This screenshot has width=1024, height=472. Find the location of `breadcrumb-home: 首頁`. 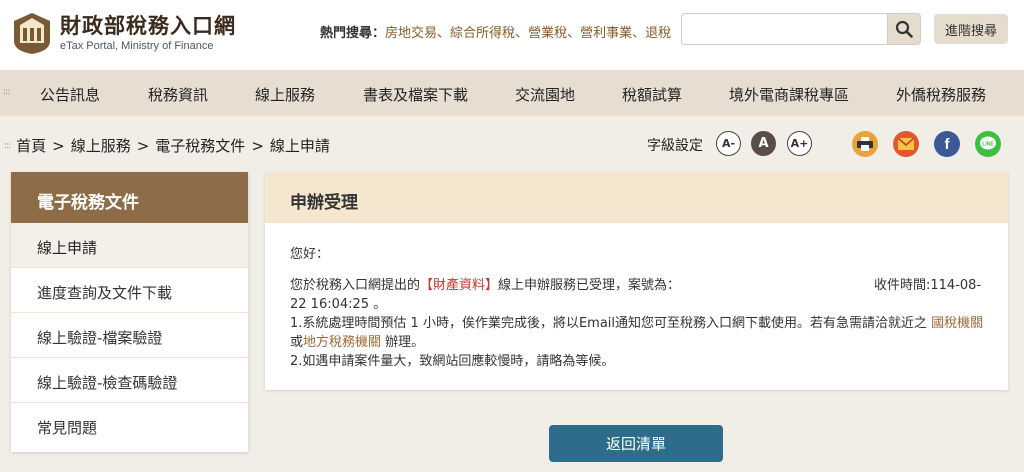

breadcrumb-home: 首頁 is located at coordinates (31, 145).